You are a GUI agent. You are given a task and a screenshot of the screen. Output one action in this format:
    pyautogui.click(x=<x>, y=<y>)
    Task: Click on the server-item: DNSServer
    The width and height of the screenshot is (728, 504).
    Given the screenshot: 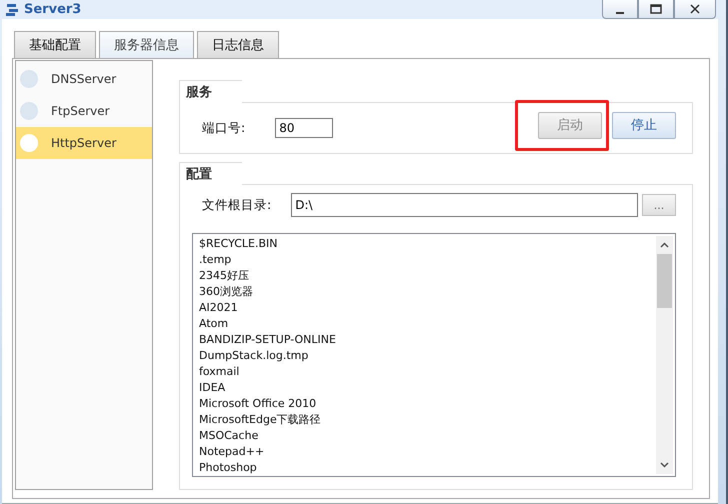 What is the action you would take?
    pyautogui.click(x=84, y=79)
    